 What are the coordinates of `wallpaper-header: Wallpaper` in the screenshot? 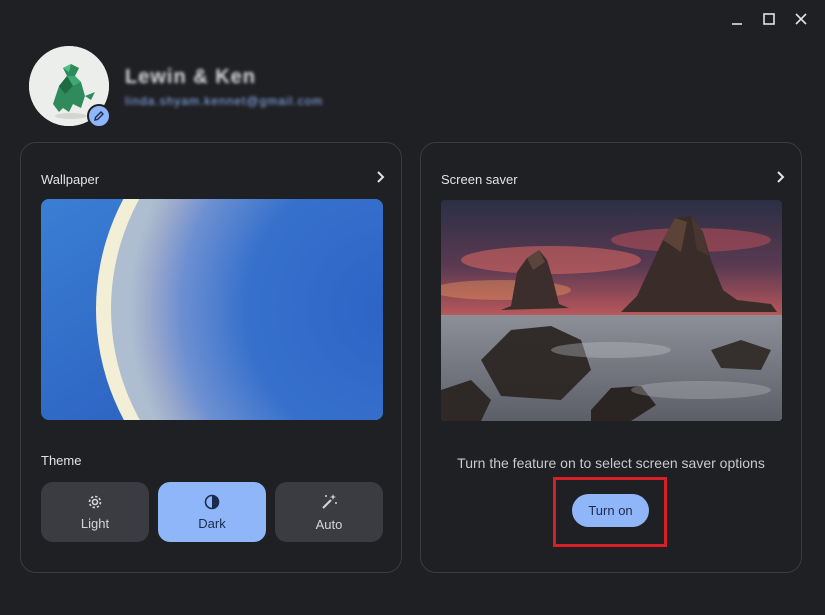 It's located at (213, 179).